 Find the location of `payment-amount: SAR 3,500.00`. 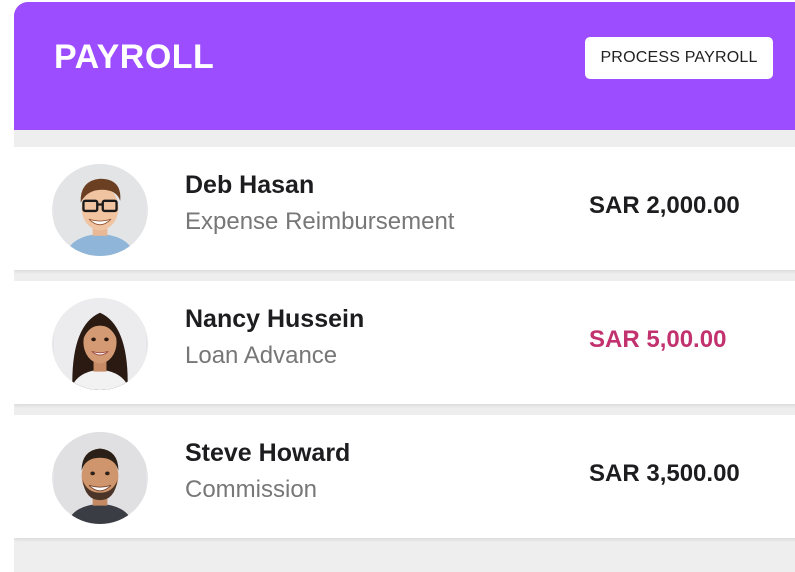

payment-amount: SAR 3,500.00 is located at coordinates (664, 473).